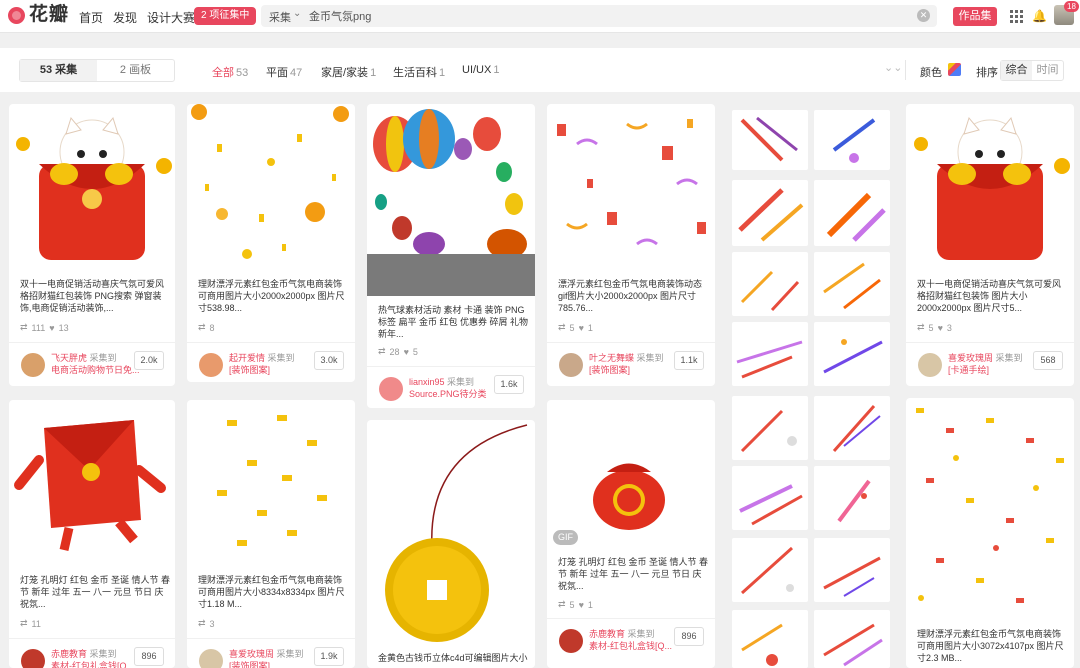 This screenshot has height=668, width=1080. Describe the element at coordinates (225, 16) in the screenshot. I see `promo-badge: 2 项征集中` at that location.